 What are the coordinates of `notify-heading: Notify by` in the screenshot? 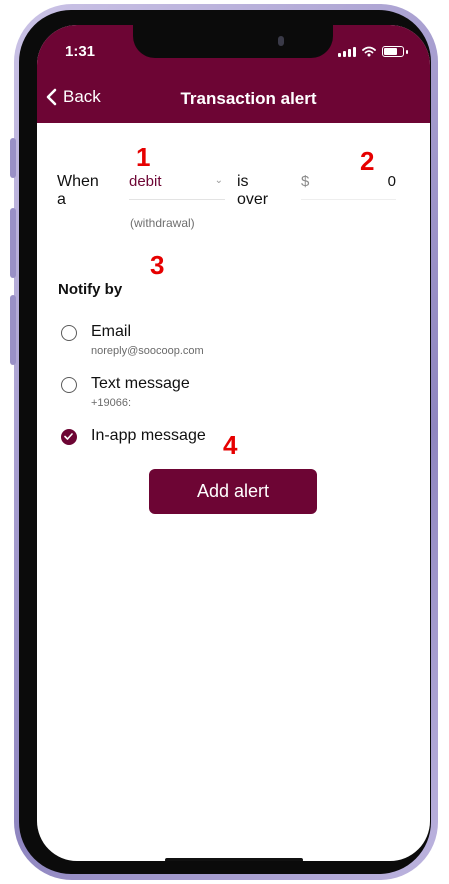 It's located at (90, 289).